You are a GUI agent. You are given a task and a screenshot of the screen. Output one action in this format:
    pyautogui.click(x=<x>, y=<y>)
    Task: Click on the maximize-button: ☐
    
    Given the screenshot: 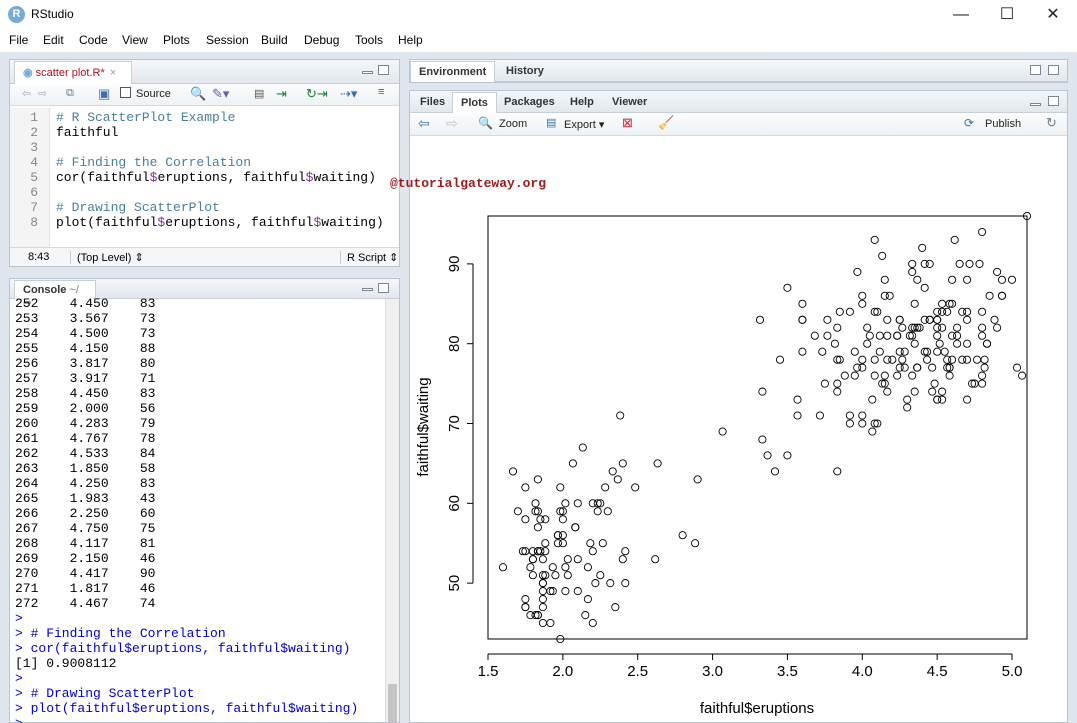 What is the action you would take?
    pyautogui.click(x=1007, y=15)
    